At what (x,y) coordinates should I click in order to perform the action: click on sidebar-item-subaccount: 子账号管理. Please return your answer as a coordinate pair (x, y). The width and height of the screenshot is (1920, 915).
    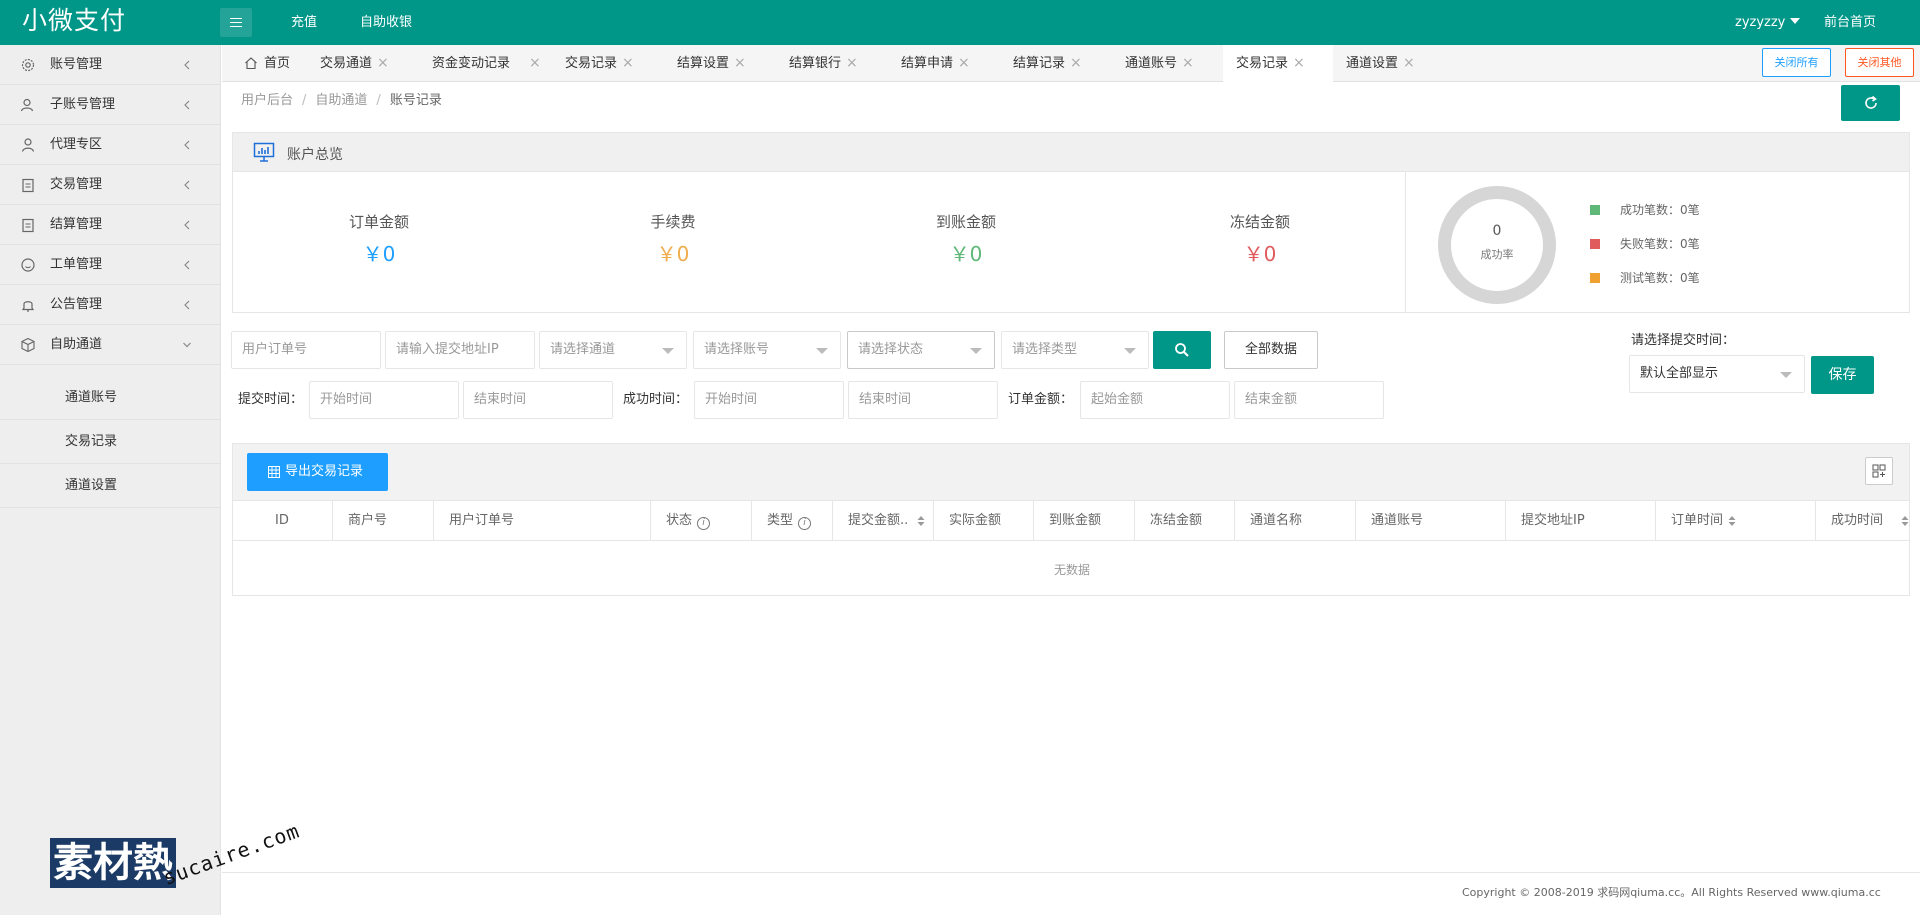
    Looking at the image, I should click on (110, 105).